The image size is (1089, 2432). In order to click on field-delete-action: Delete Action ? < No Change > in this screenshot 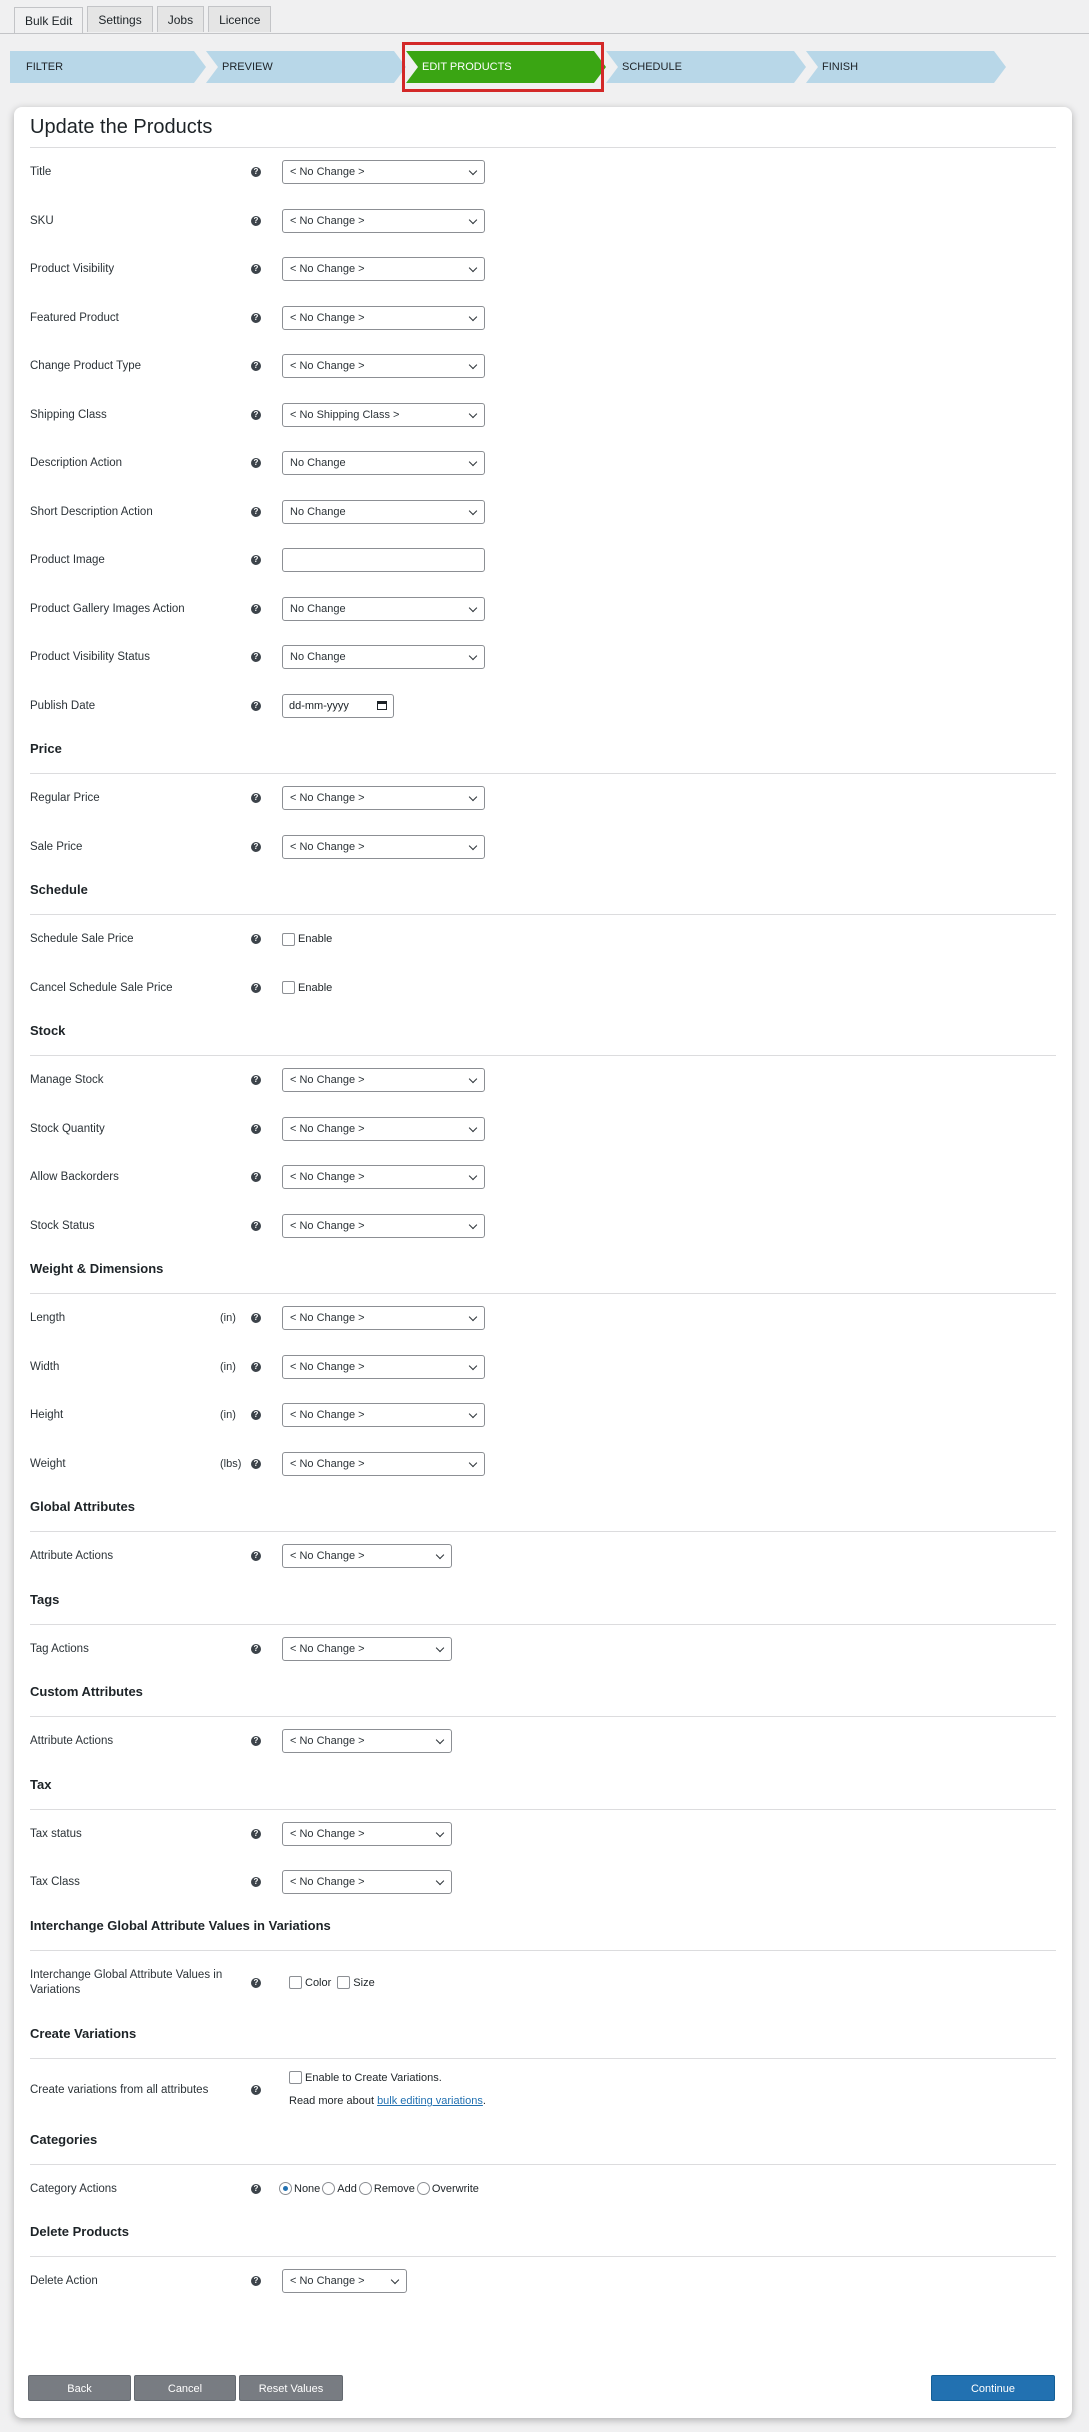, I will do `click(543, 2281)`.